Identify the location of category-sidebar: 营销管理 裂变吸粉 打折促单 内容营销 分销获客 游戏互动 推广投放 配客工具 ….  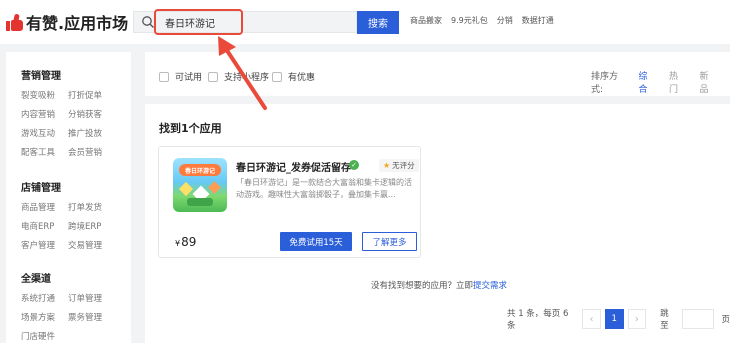
(68, 197).